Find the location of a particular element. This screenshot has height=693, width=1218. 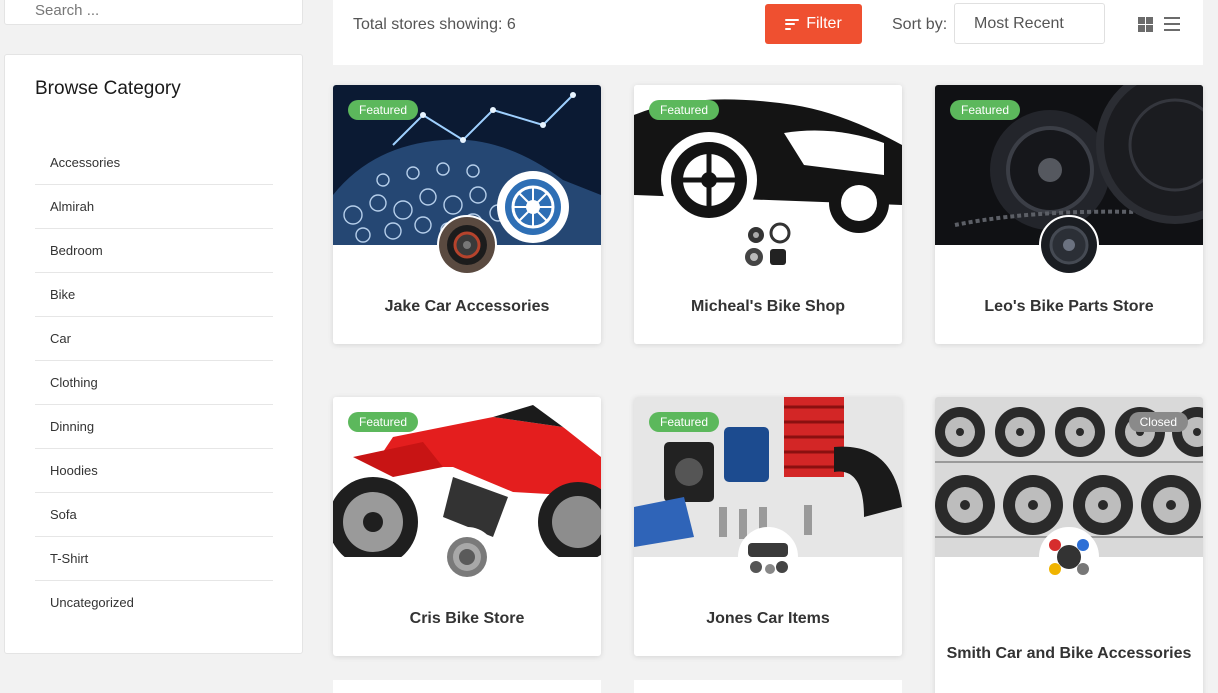

list-view-icon is located at coordinates (1172, 24).